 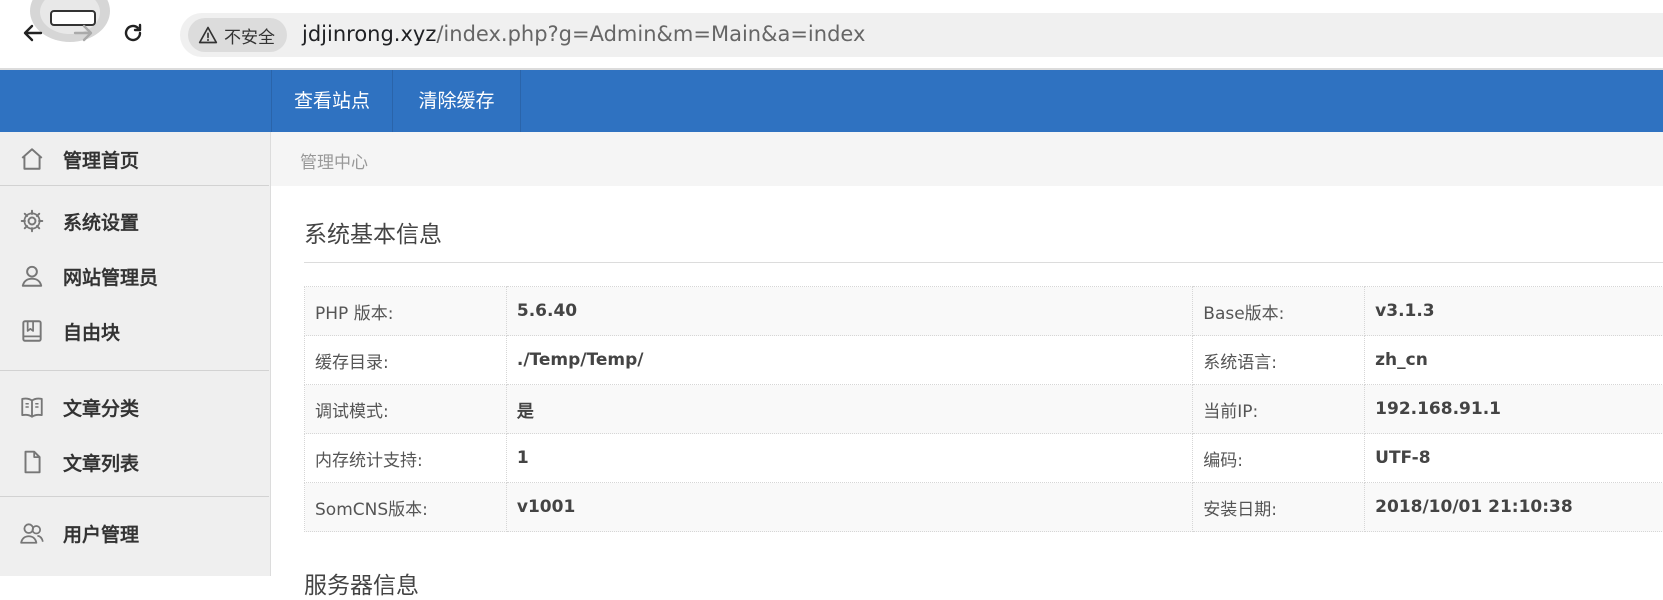 I want to click on security-indicator: 不安全, so click(x=237, y=35).